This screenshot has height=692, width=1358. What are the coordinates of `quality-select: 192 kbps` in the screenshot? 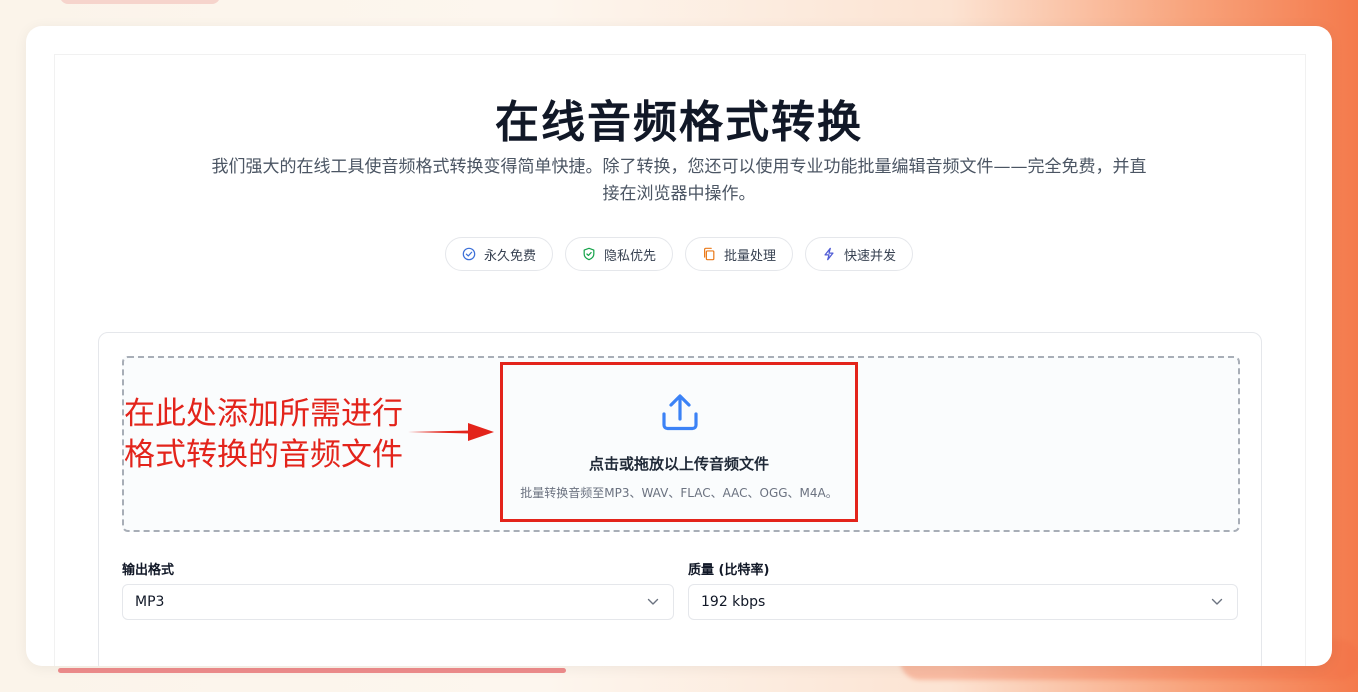 It's located at (963, 602).